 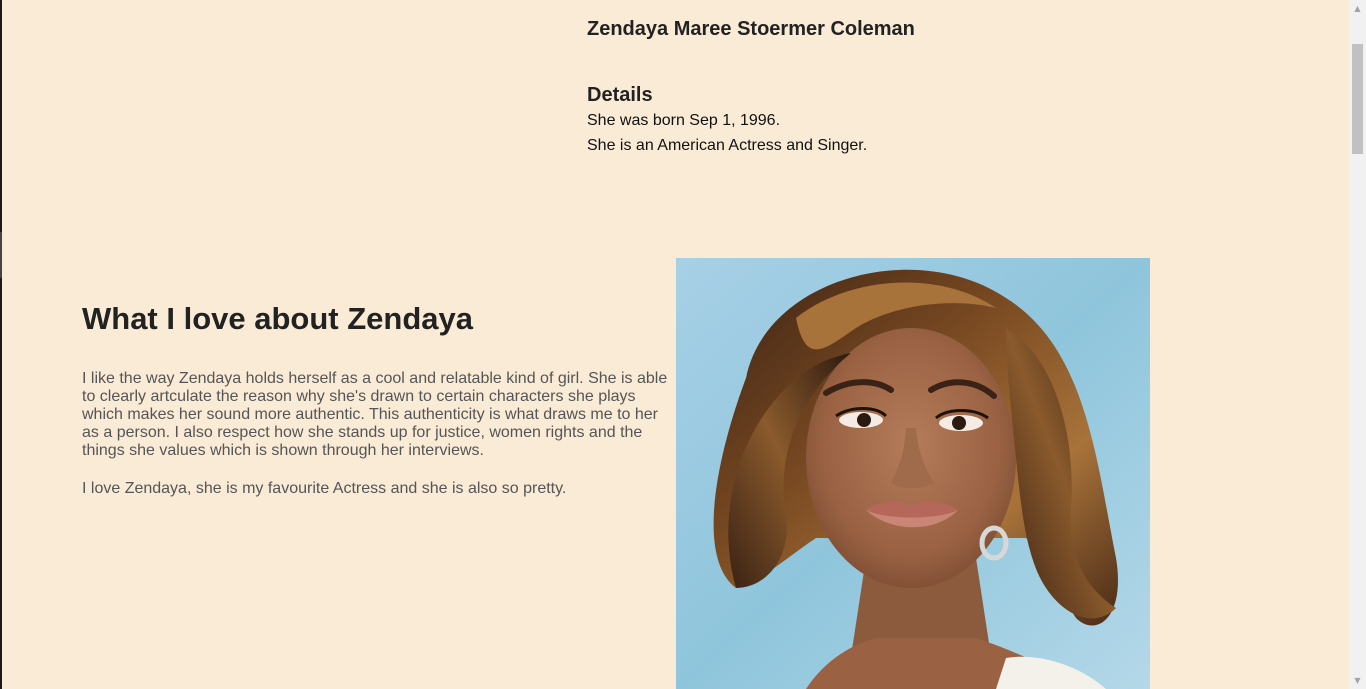 I want to click on birth-date-text: She was born Sep 1, 1996., so click(x=684, y=120).